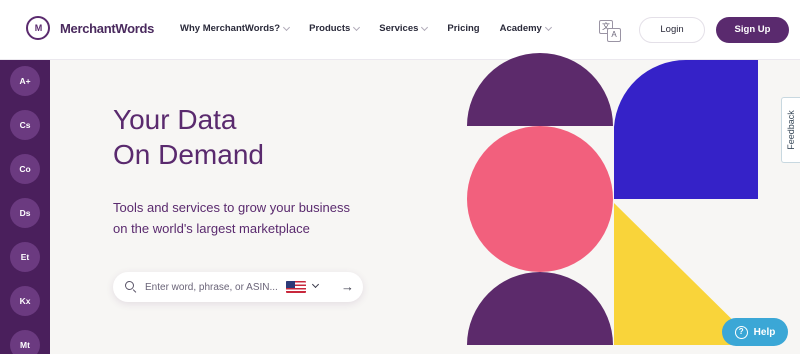 The width and height of the screenshot is (800, 354). What do you see at coordinates (25, 213) in the screenshot?
I see `sidebar-item-ds: Ds` at bounding box center [25, 213].